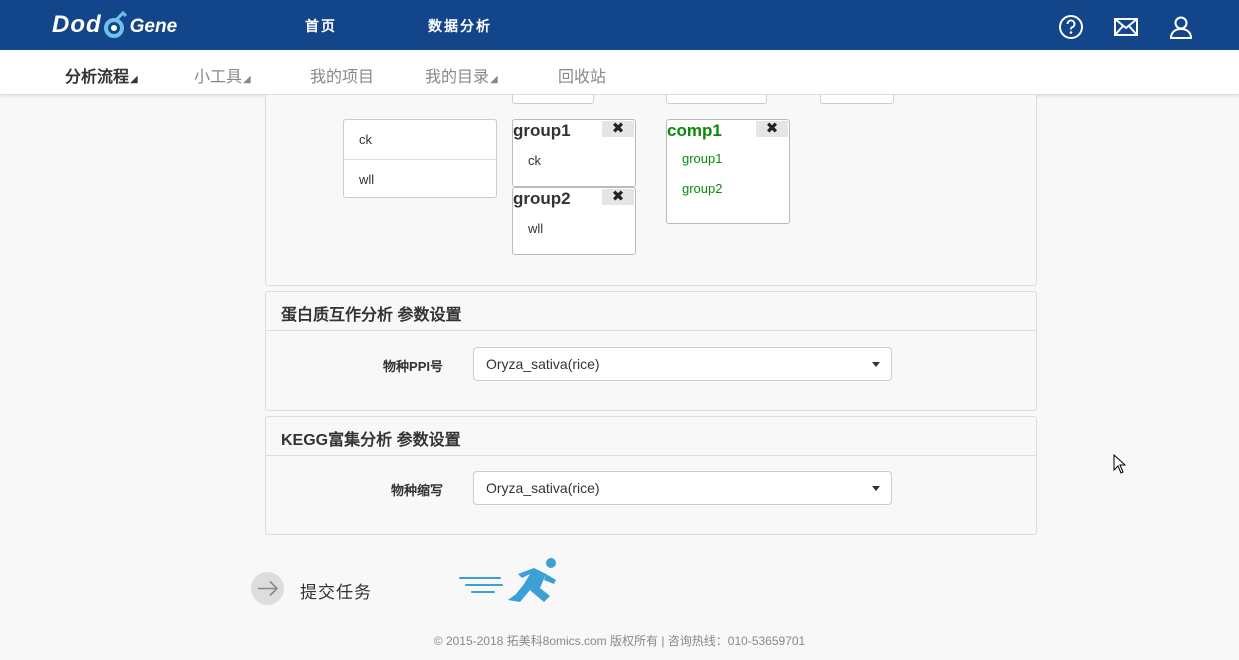 The width and height of the screenshot is (1239, 660). I want to click on logo: Dod Gene, so click(114, 25).